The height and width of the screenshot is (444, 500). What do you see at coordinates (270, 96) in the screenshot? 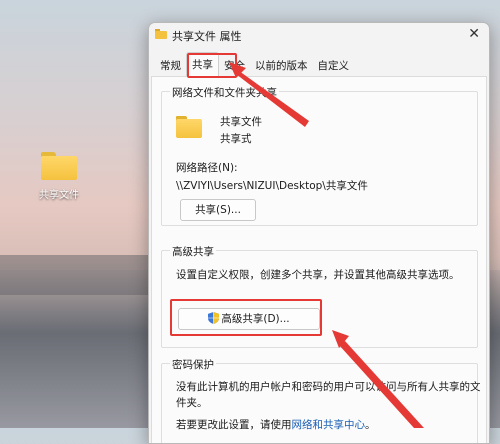
I see `arrow-to-sharing-tab` at bounding box center [270, 96].